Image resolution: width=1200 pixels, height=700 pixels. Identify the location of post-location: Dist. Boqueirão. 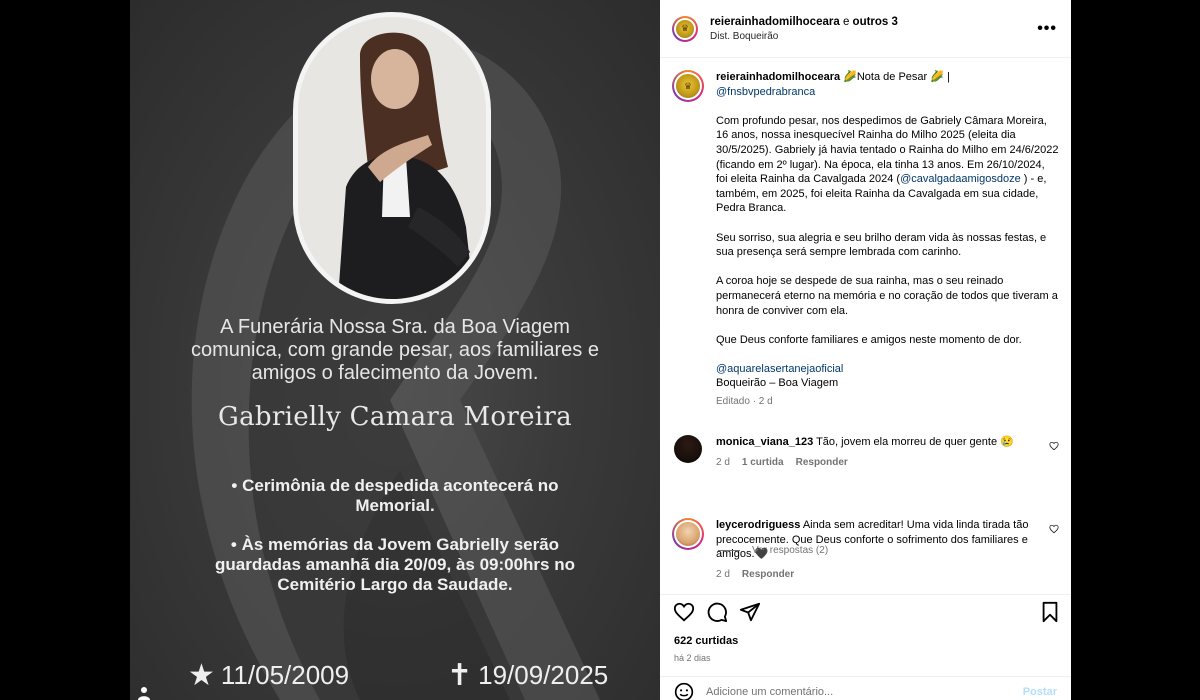
(872, 36).